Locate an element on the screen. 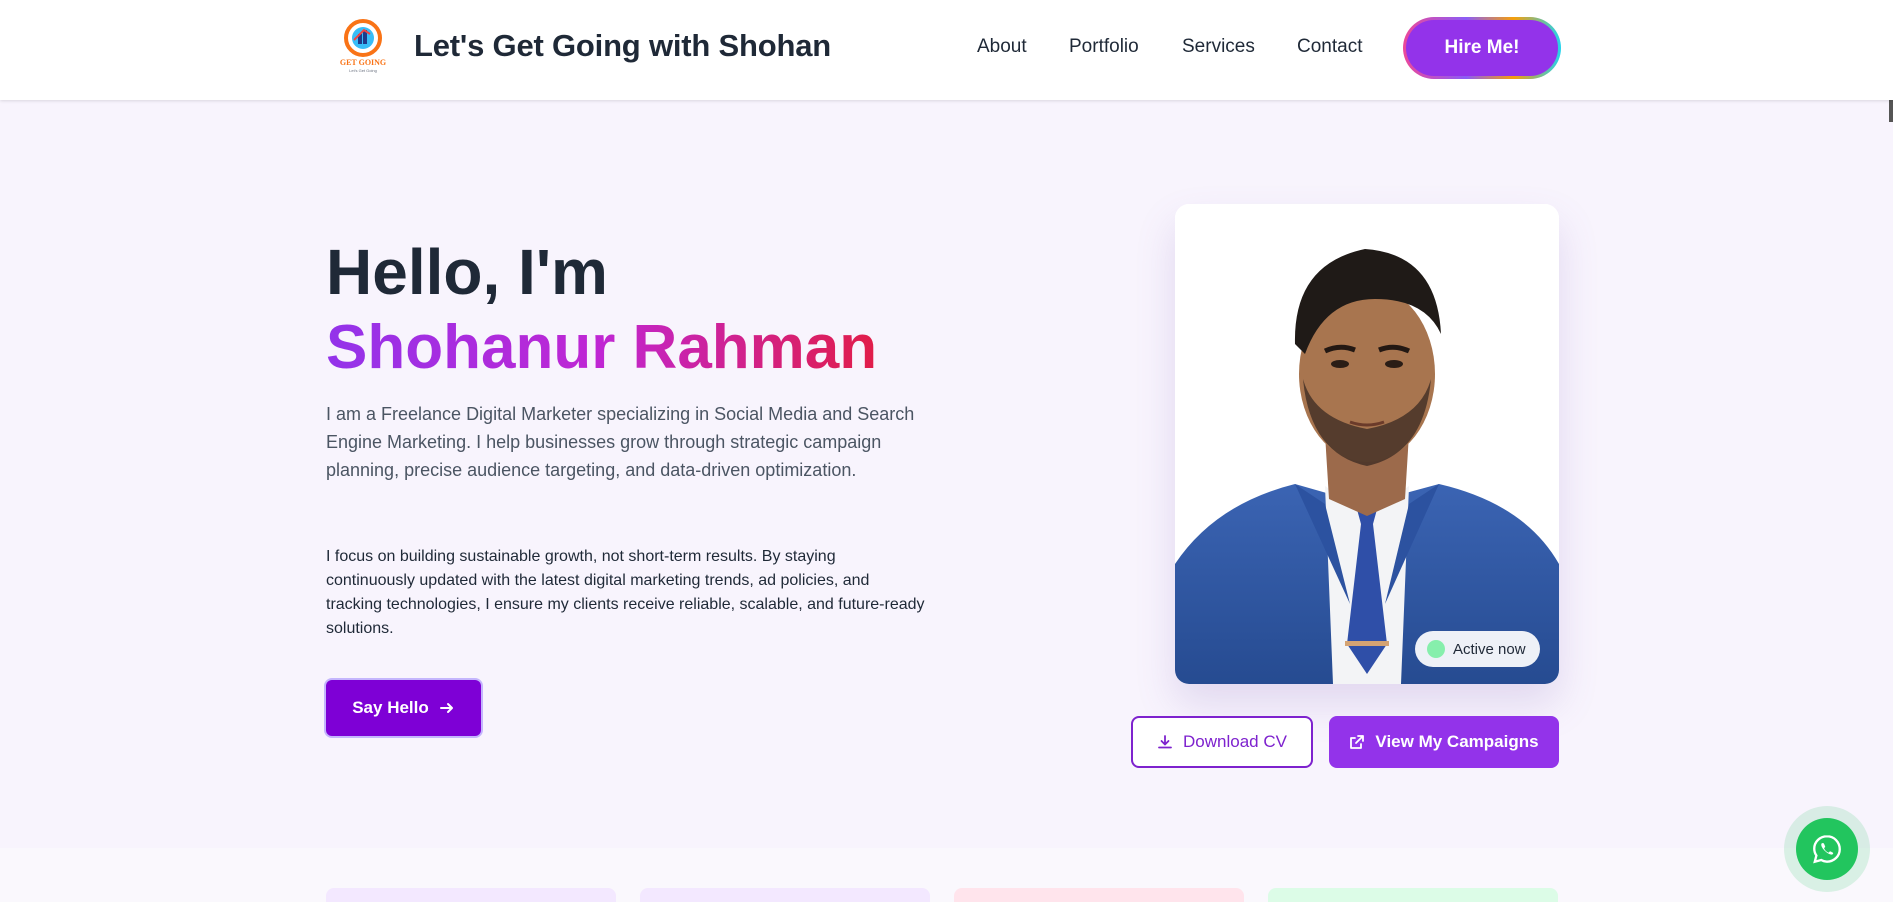 The image size is (1893, 902). say-hello-button: Say Hello is located at coordinates (403, 708).